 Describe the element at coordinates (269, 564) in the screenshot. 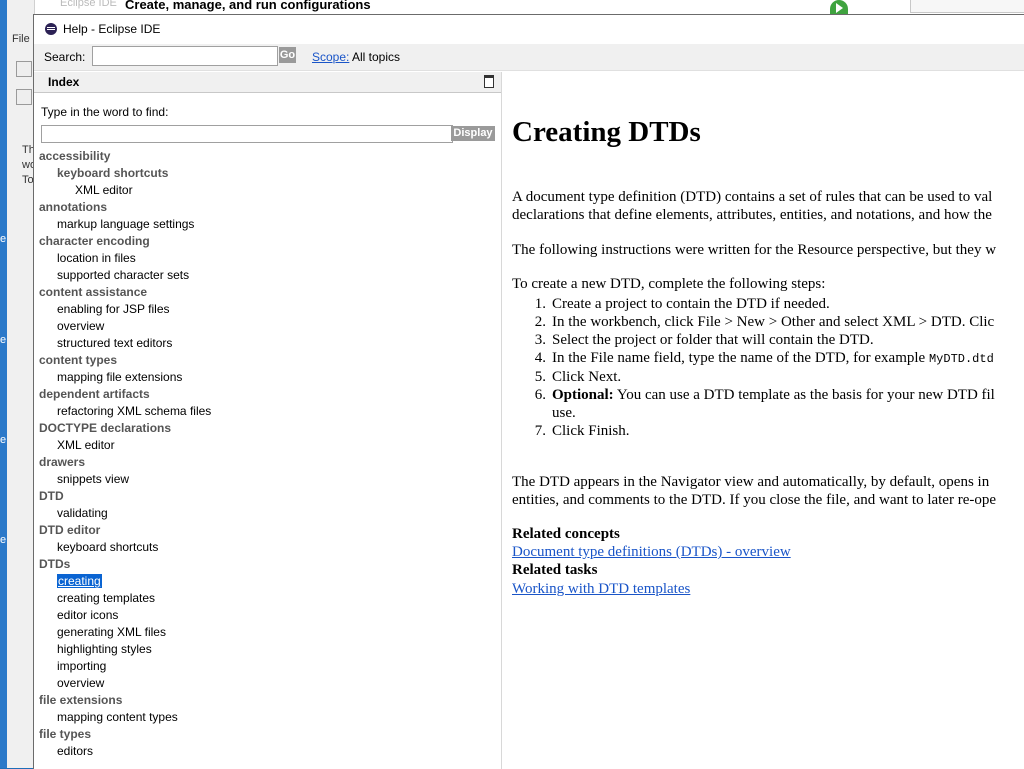

I see `index-entry: DTDs` at that location.